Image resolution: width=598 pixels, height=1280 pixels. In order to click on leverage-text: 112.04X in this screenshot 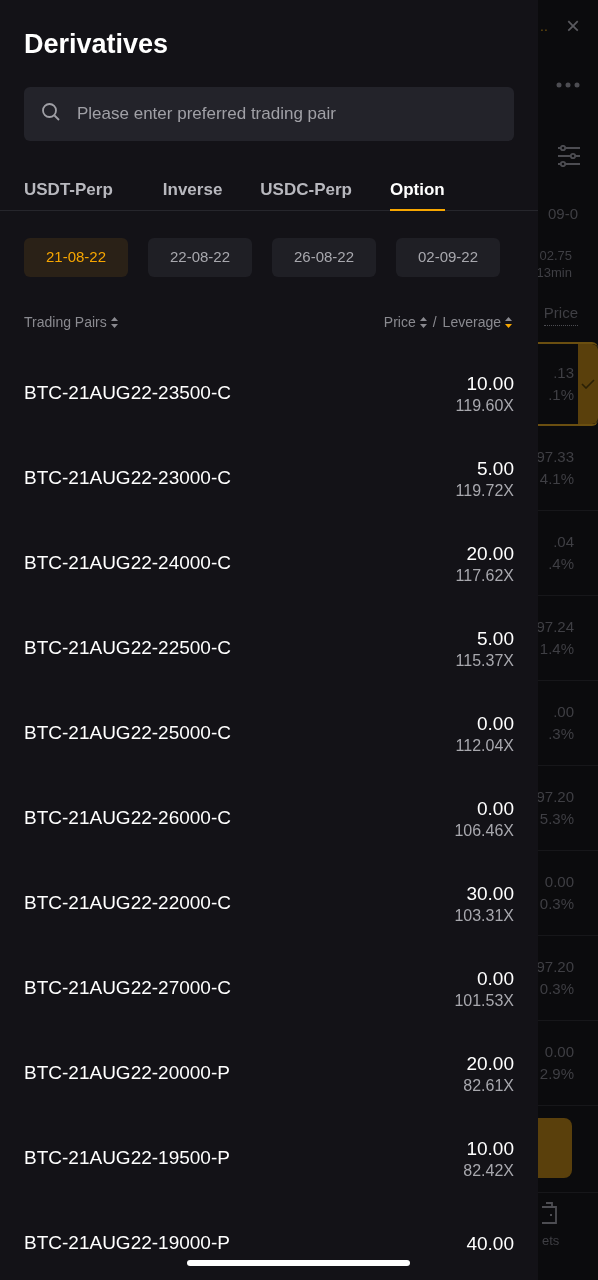, I will do `click(484, 745)`.